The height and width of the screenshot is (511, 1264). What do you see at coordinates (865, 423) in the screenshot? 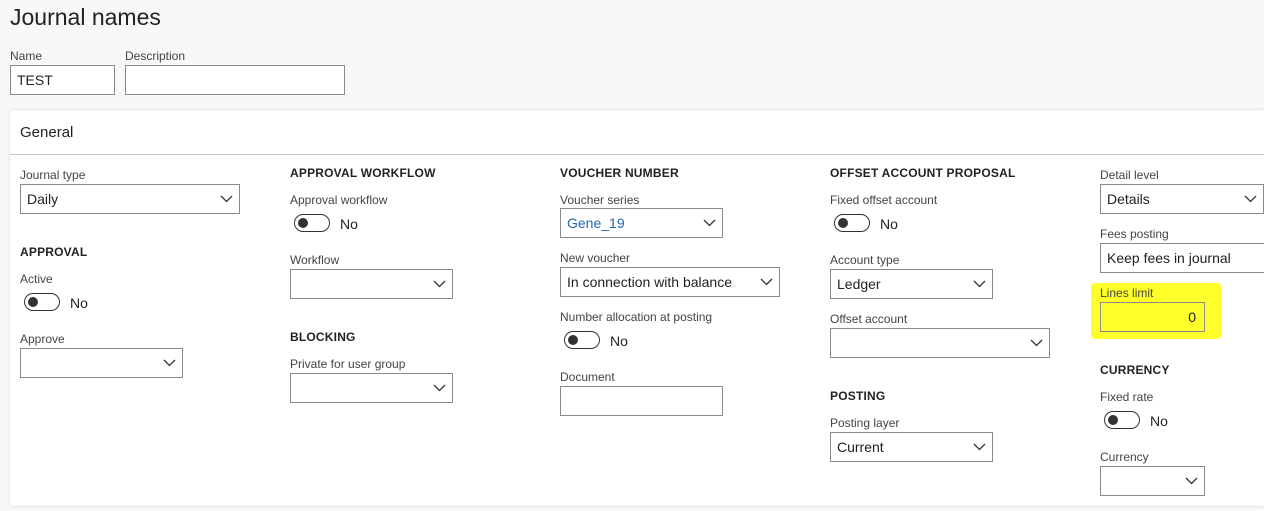
I see `posting-layer-label: Posting layer` at bounding box center [865, 423].